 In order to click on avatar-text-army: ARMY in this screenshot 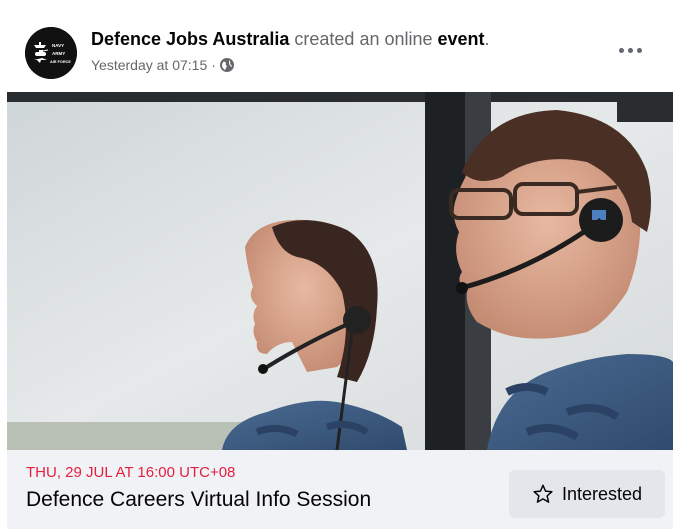, I will do `click(58, 53)`.